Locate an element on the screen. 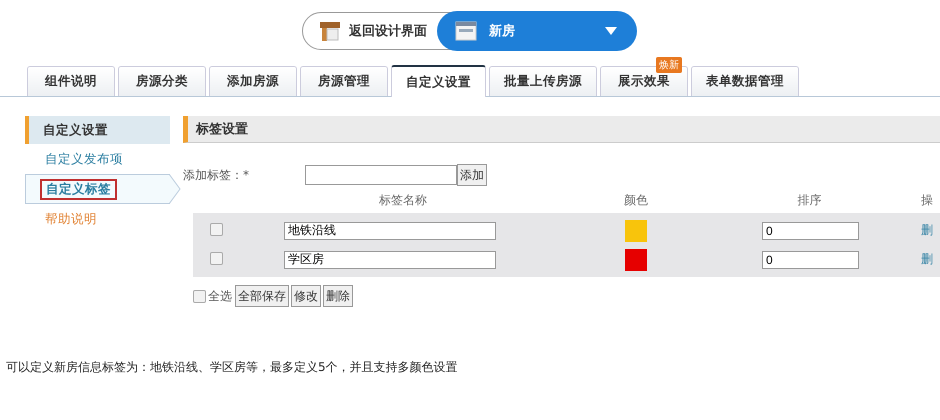 The image size is (940, 420). tab: 表单数据管理 is located at coordinates (745, 81).